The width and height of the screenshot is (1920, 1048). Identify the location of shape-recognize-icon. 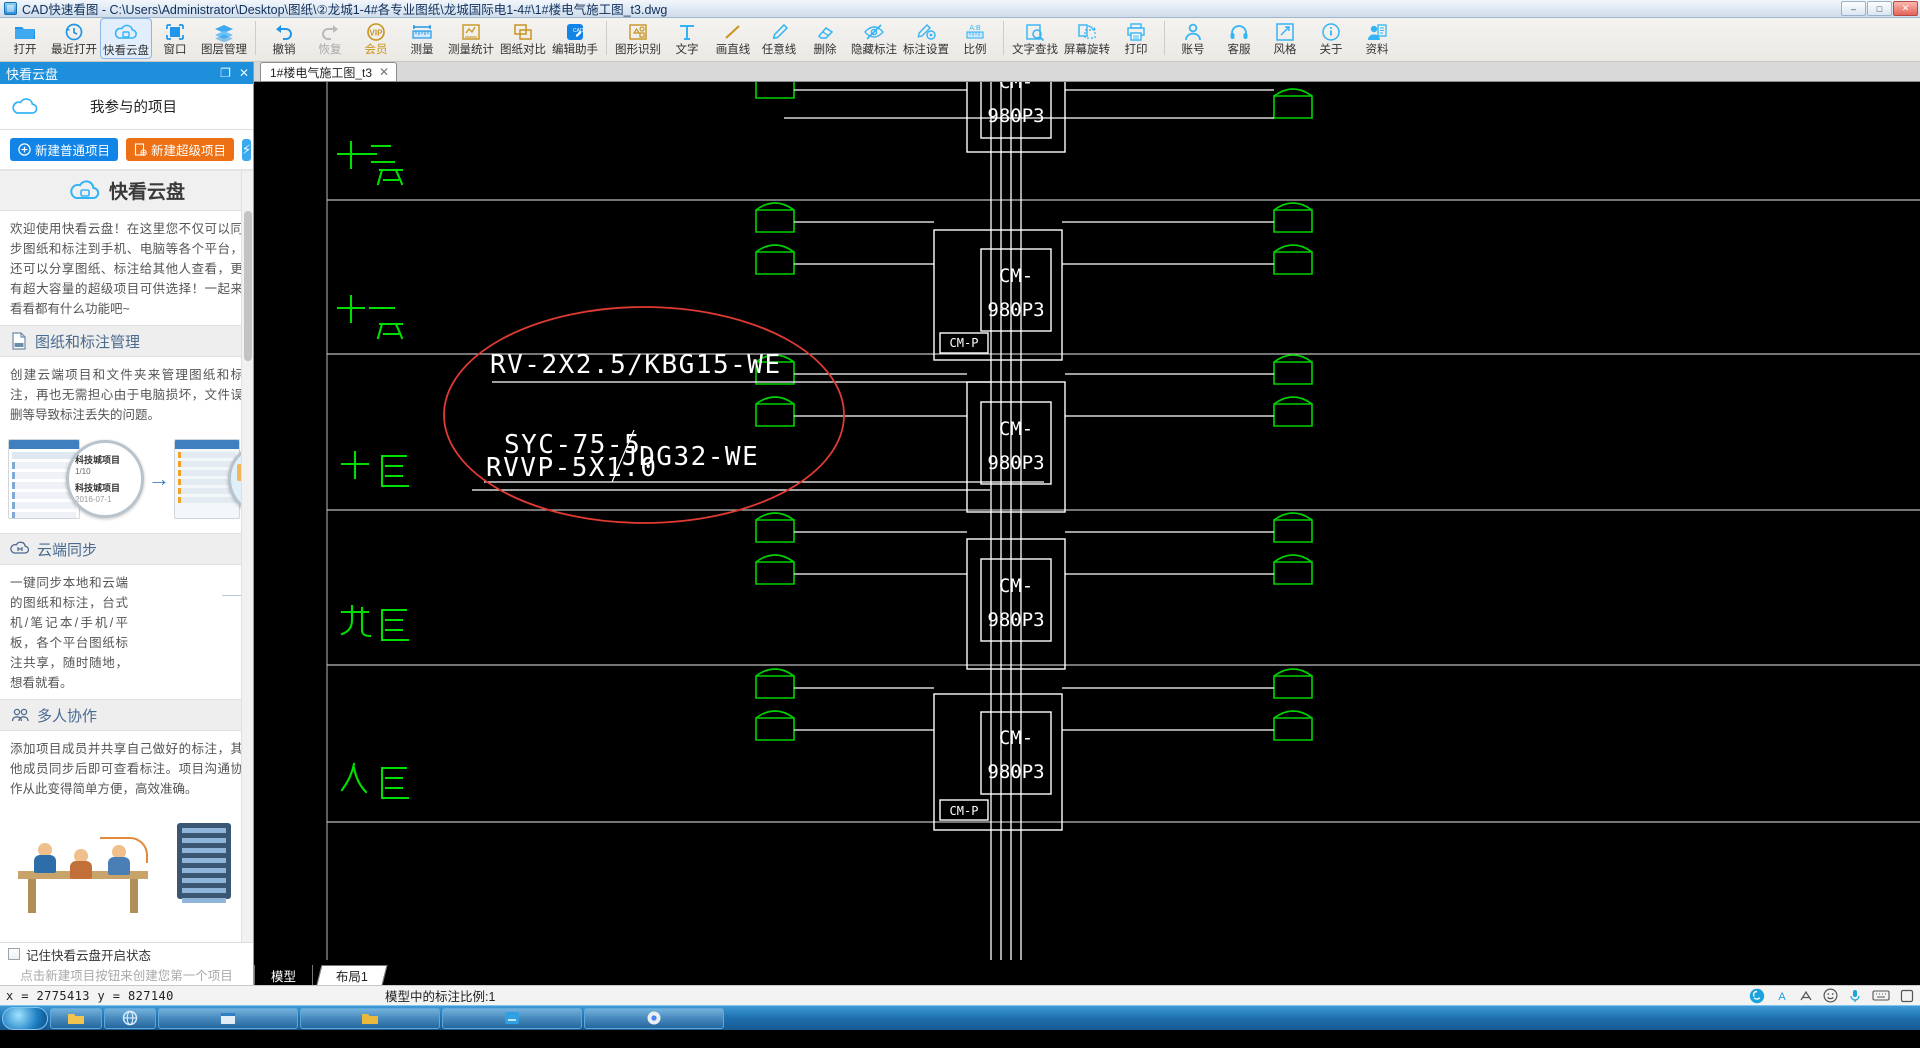
(638, 32).